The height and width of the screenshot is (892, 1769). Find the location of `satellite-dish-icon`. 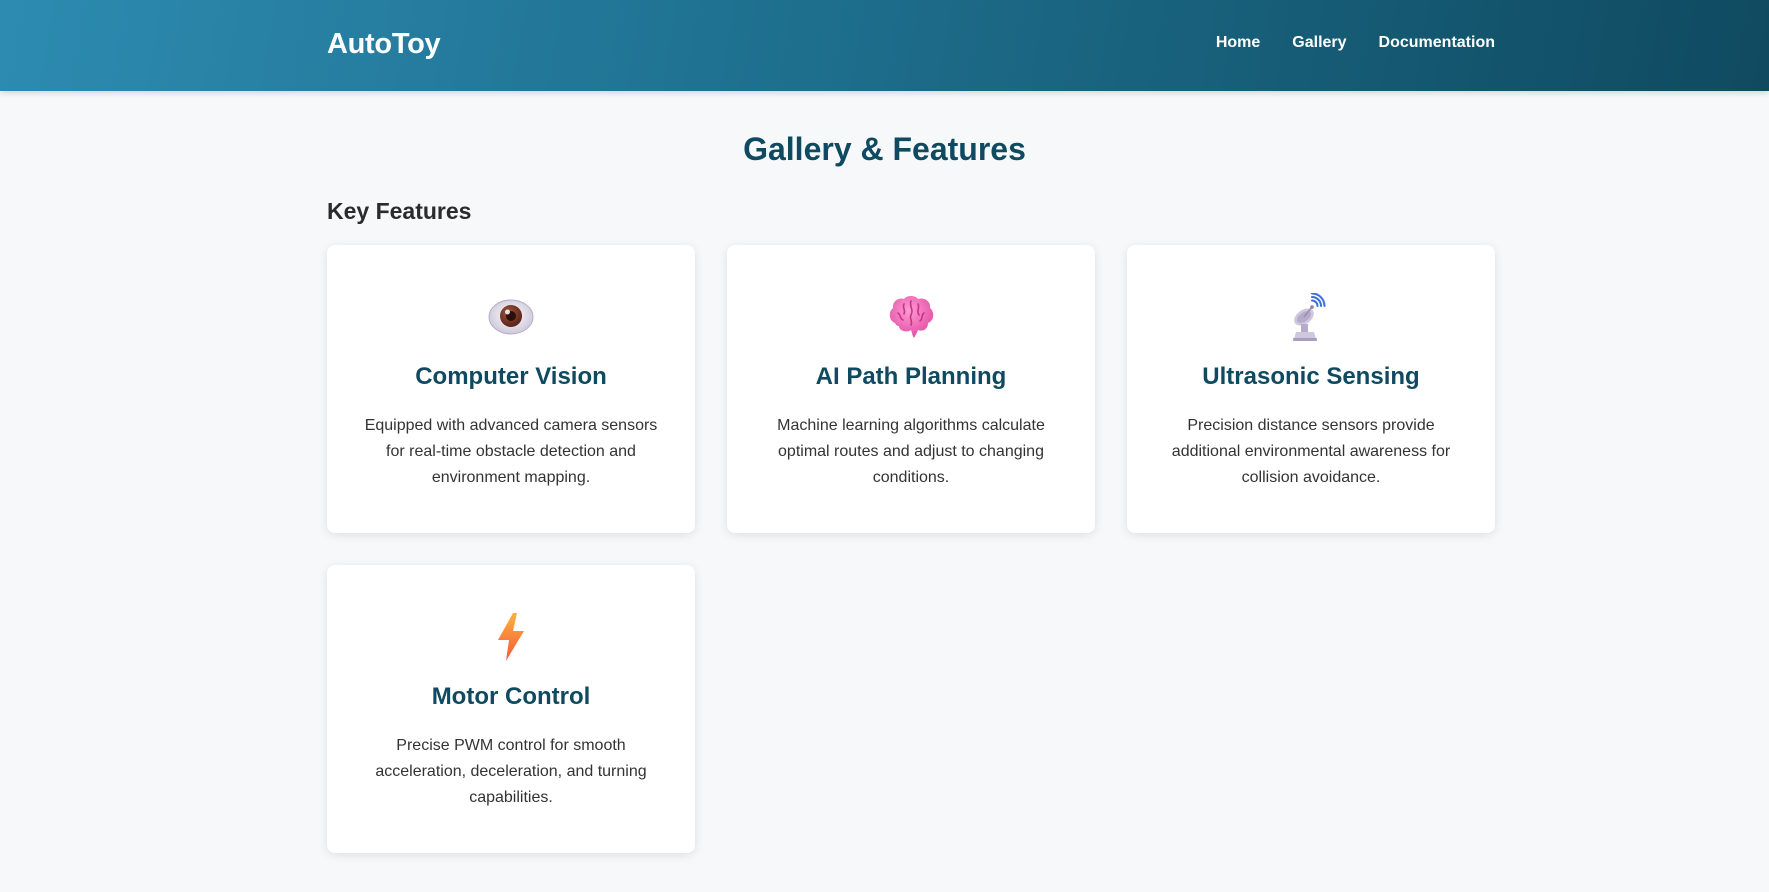

satellite-dish-icon is located at coordinates (1311, 317).